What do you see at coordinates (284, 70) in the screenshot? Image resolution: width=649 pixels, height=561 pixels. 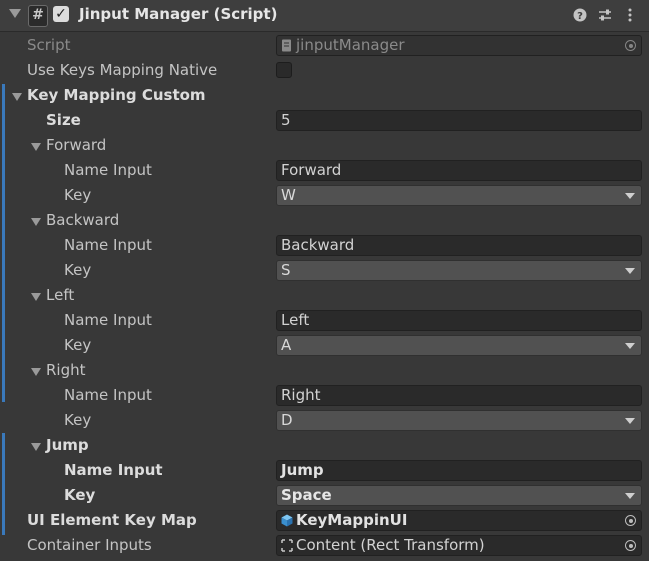 I see `native-checkbox` at bounding box center [284, 70].